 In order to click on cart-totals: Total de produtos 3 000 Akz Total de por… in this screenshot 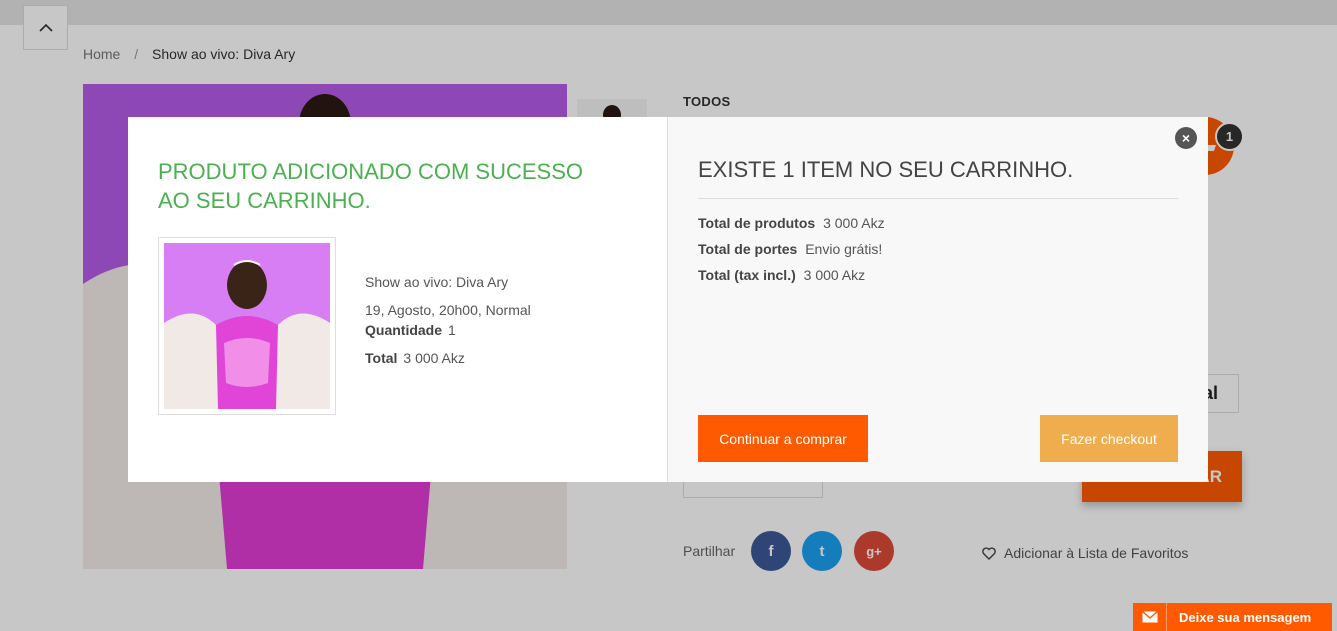, I will do `click(938, 249)`.